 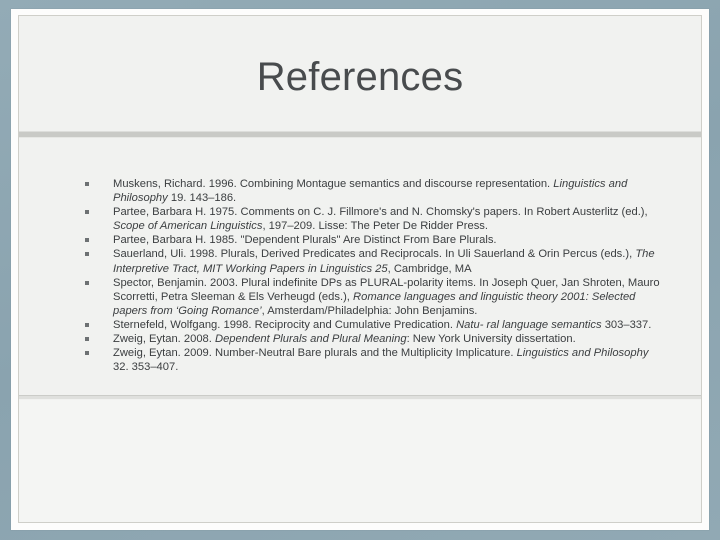 What do you see at coordinates (491, 339) in the screenshot?
I see `reference-text-segment: : New York University dissertation.` at bounding box center [491, 339].